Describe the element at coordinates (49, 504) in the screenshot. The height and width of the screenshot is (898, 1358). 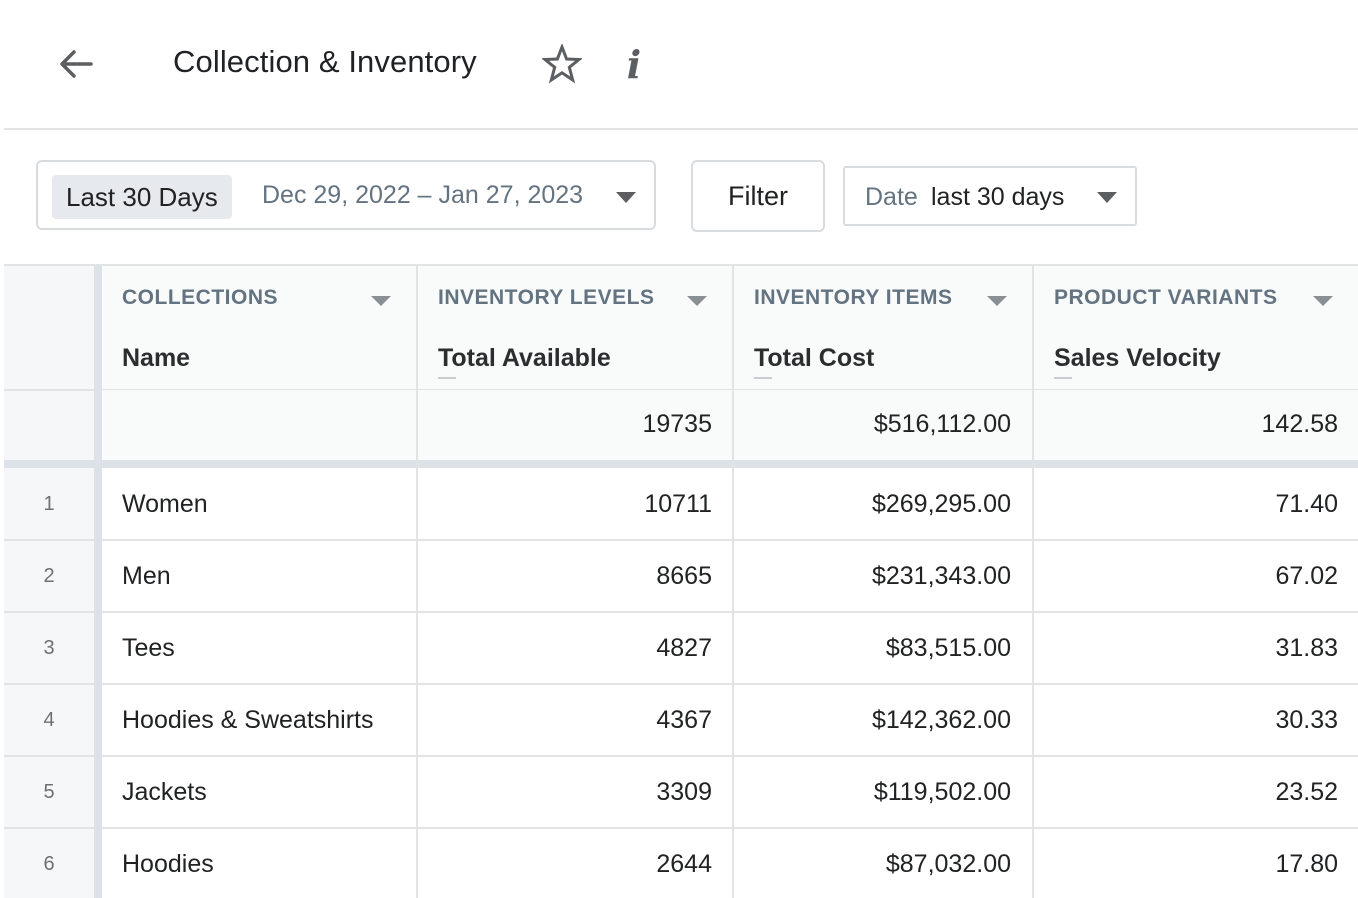
I see `row-number: 1` at that location.